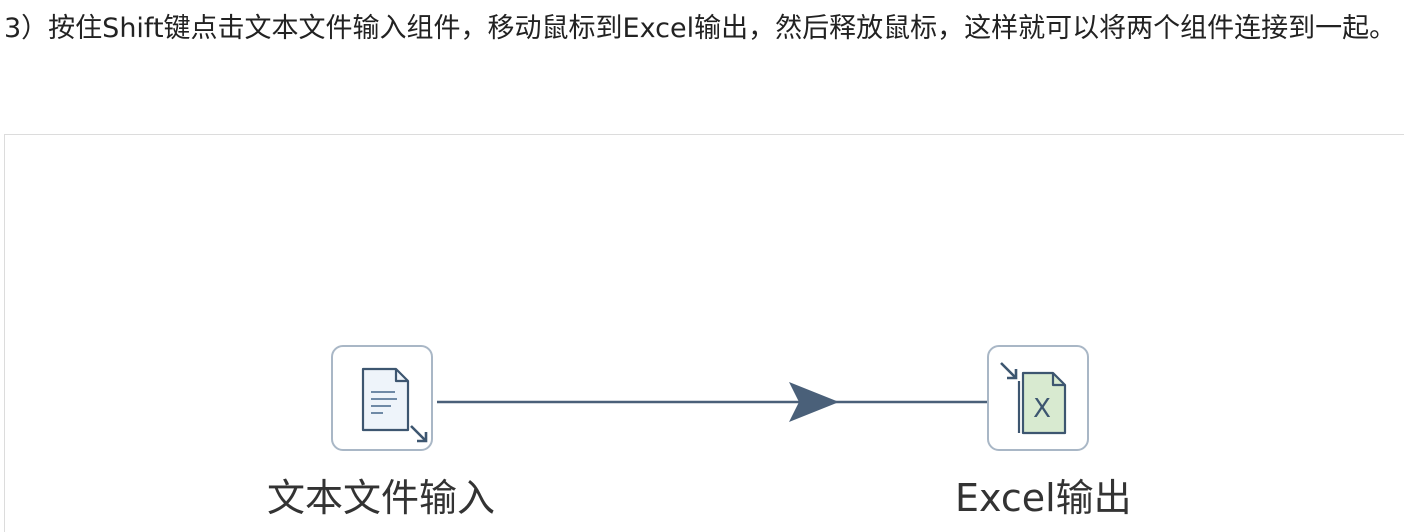 This screenshot has width=1404, height=532. What do you see at coordinates (1042, 409) in the screenshot?
I see `excel-glyph: X` at bounding box center [1042, 409].